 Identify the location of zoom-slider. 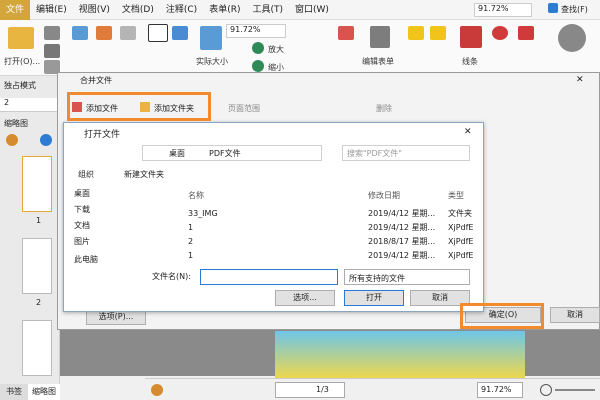
(575, 390).